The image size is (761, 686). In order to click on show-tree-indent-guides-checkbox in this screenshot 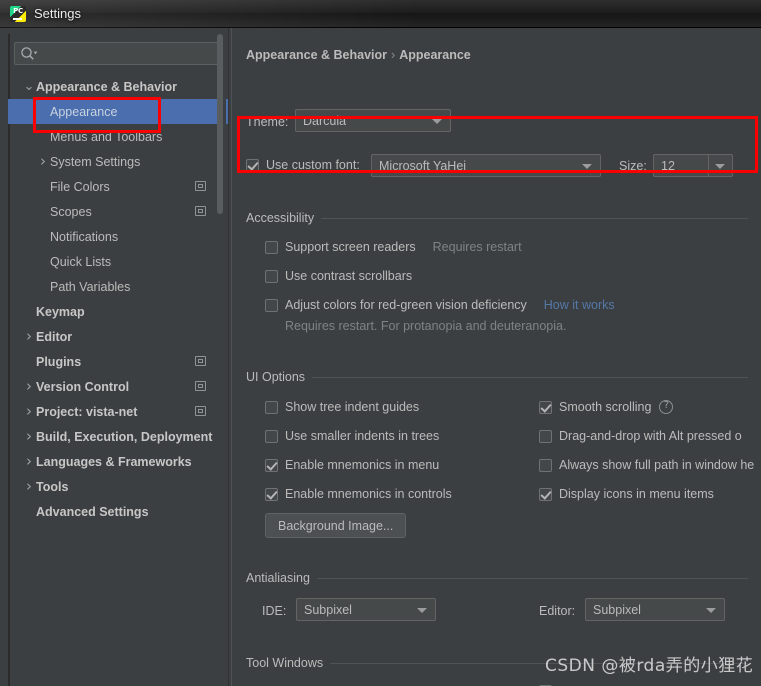, I will do `click(271, 407)`.